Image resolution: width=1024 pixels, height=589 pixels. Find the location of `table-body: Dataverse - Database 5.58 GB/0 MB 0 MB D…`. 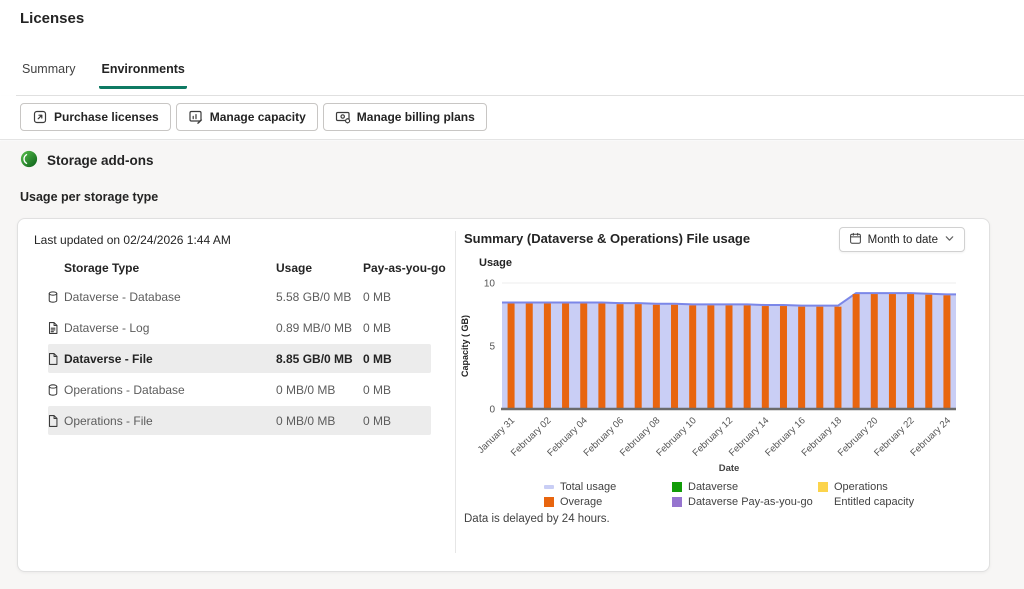

table-body: Dataverse - Database 5.58 GB/0 MB 0 MB D… is located at coordinates (236, 358).